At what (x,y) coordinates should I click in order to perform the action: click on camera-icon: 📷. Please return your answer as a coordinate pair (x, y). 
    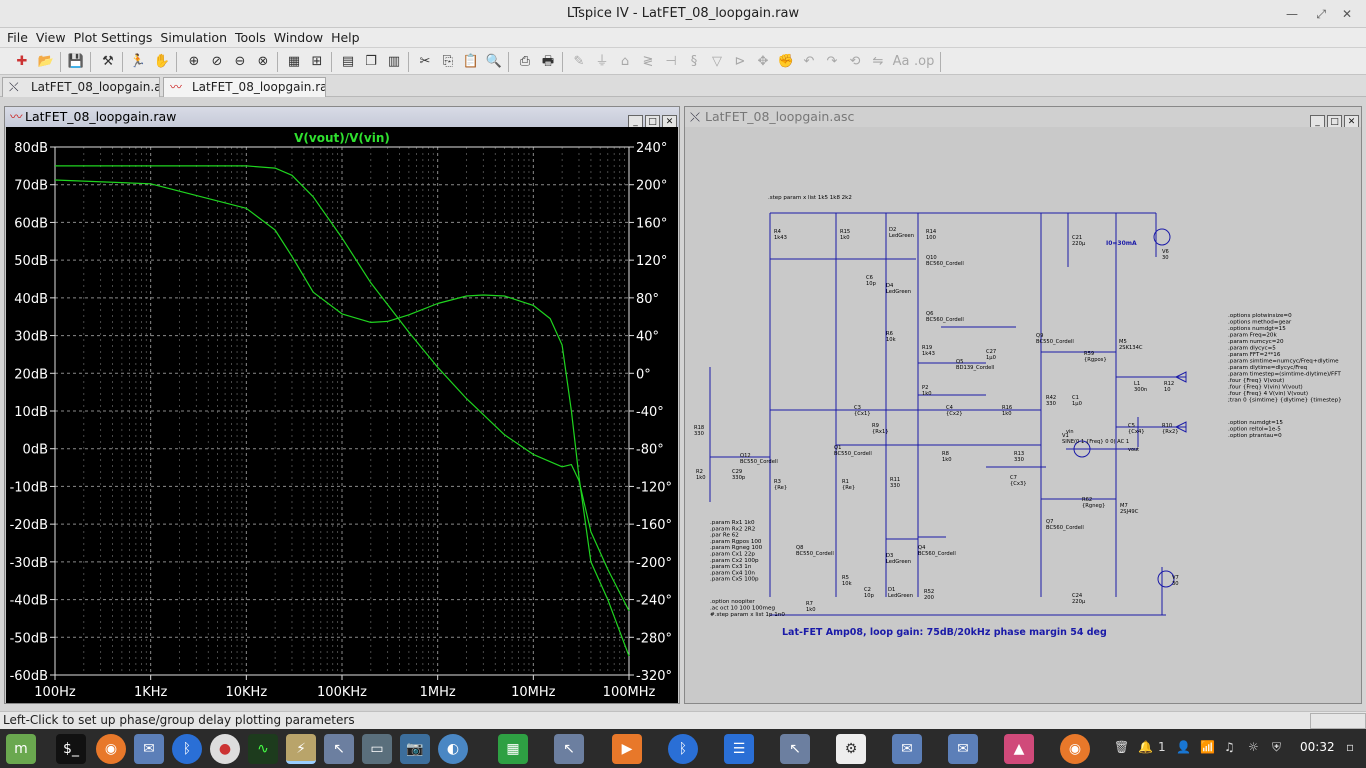
    Looking at the image, I should click on (415, 749).